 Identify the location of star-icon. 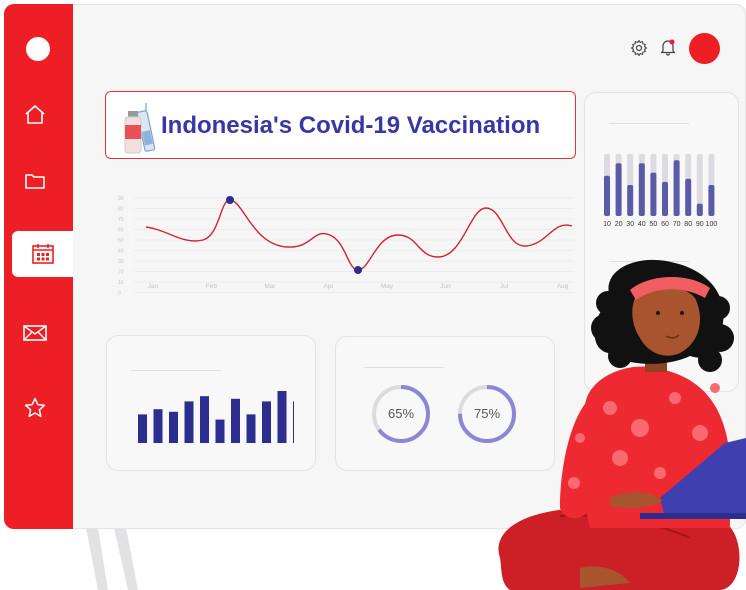
(34, 407).